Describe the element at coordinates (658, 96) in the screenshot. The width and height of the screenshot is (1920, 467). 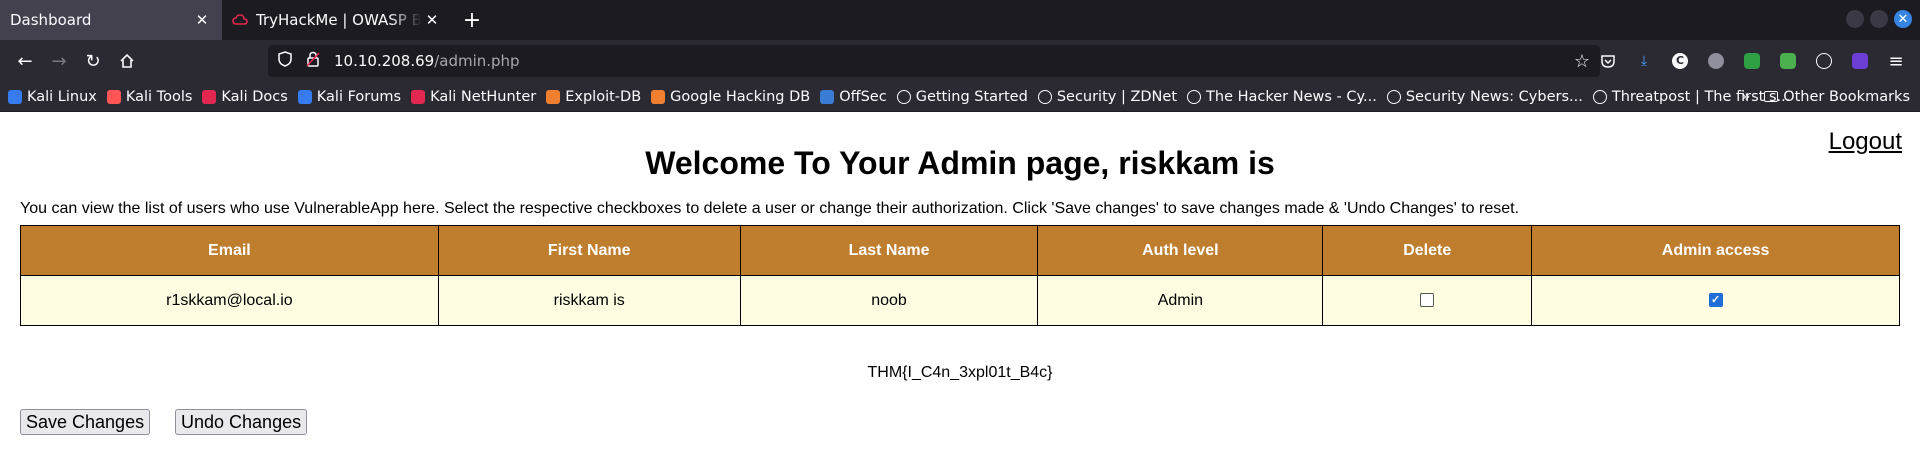
I see `ghdb-icon` at that location.